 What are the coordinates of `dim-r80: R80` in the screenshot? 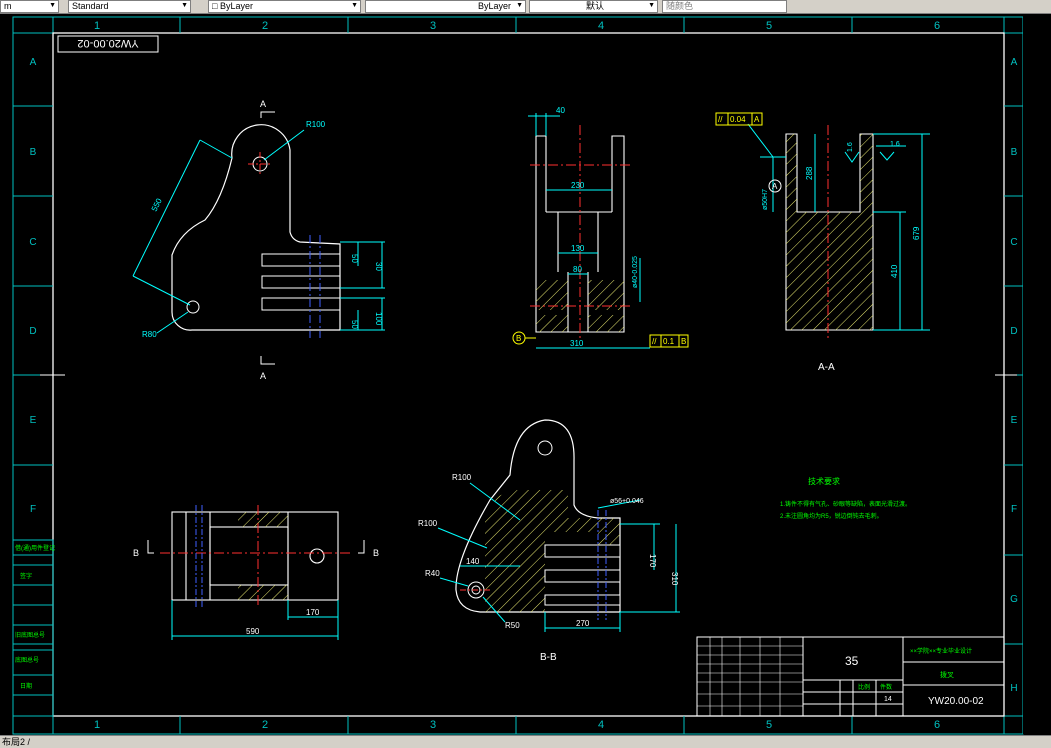 It's located at (149, 334).